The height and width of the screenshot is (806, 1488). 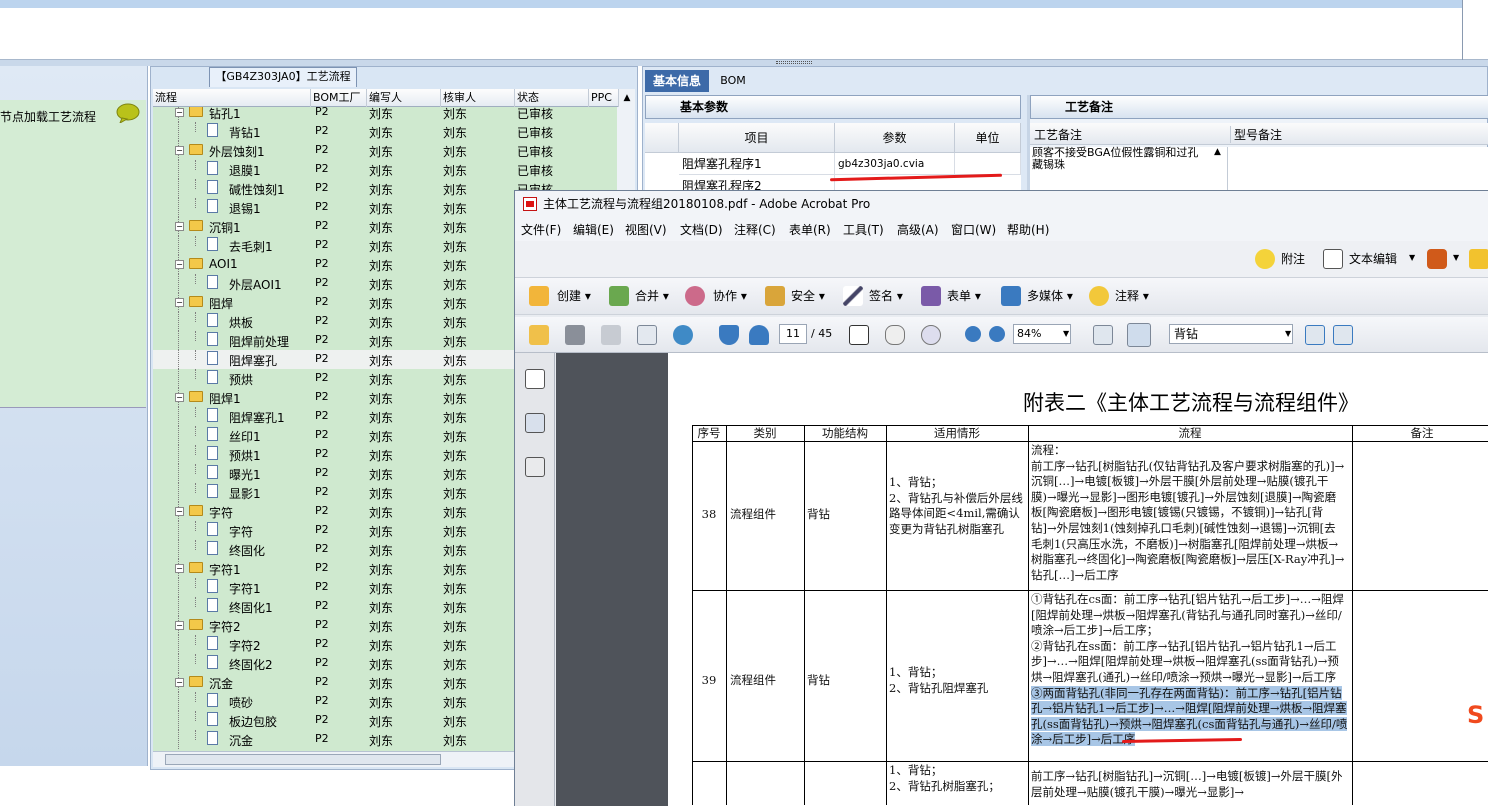 I want to click on grid-cell-unit, so click(x=988, y=164).